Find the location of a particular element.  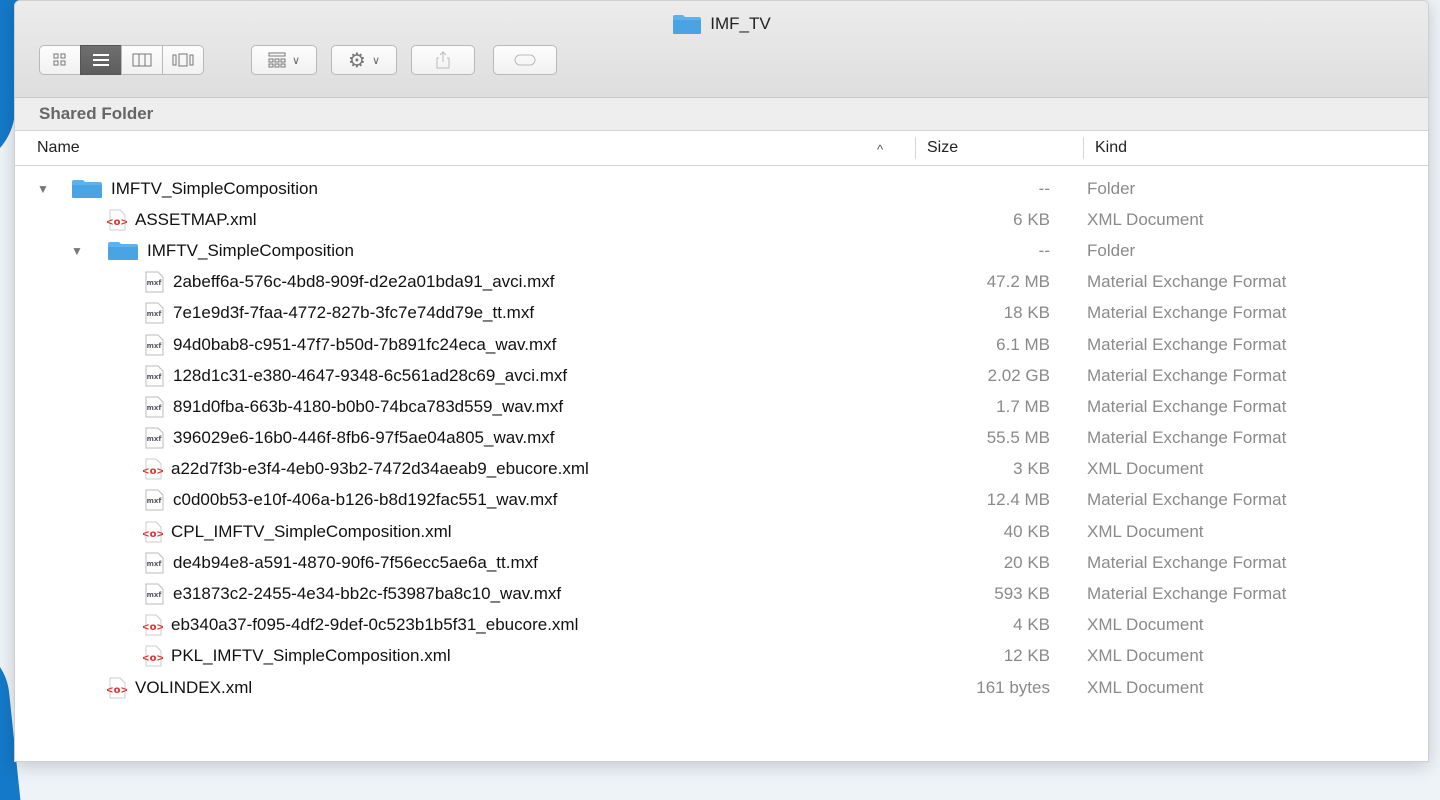

file-size: 20 KB is located at coordinates (1026, 562).